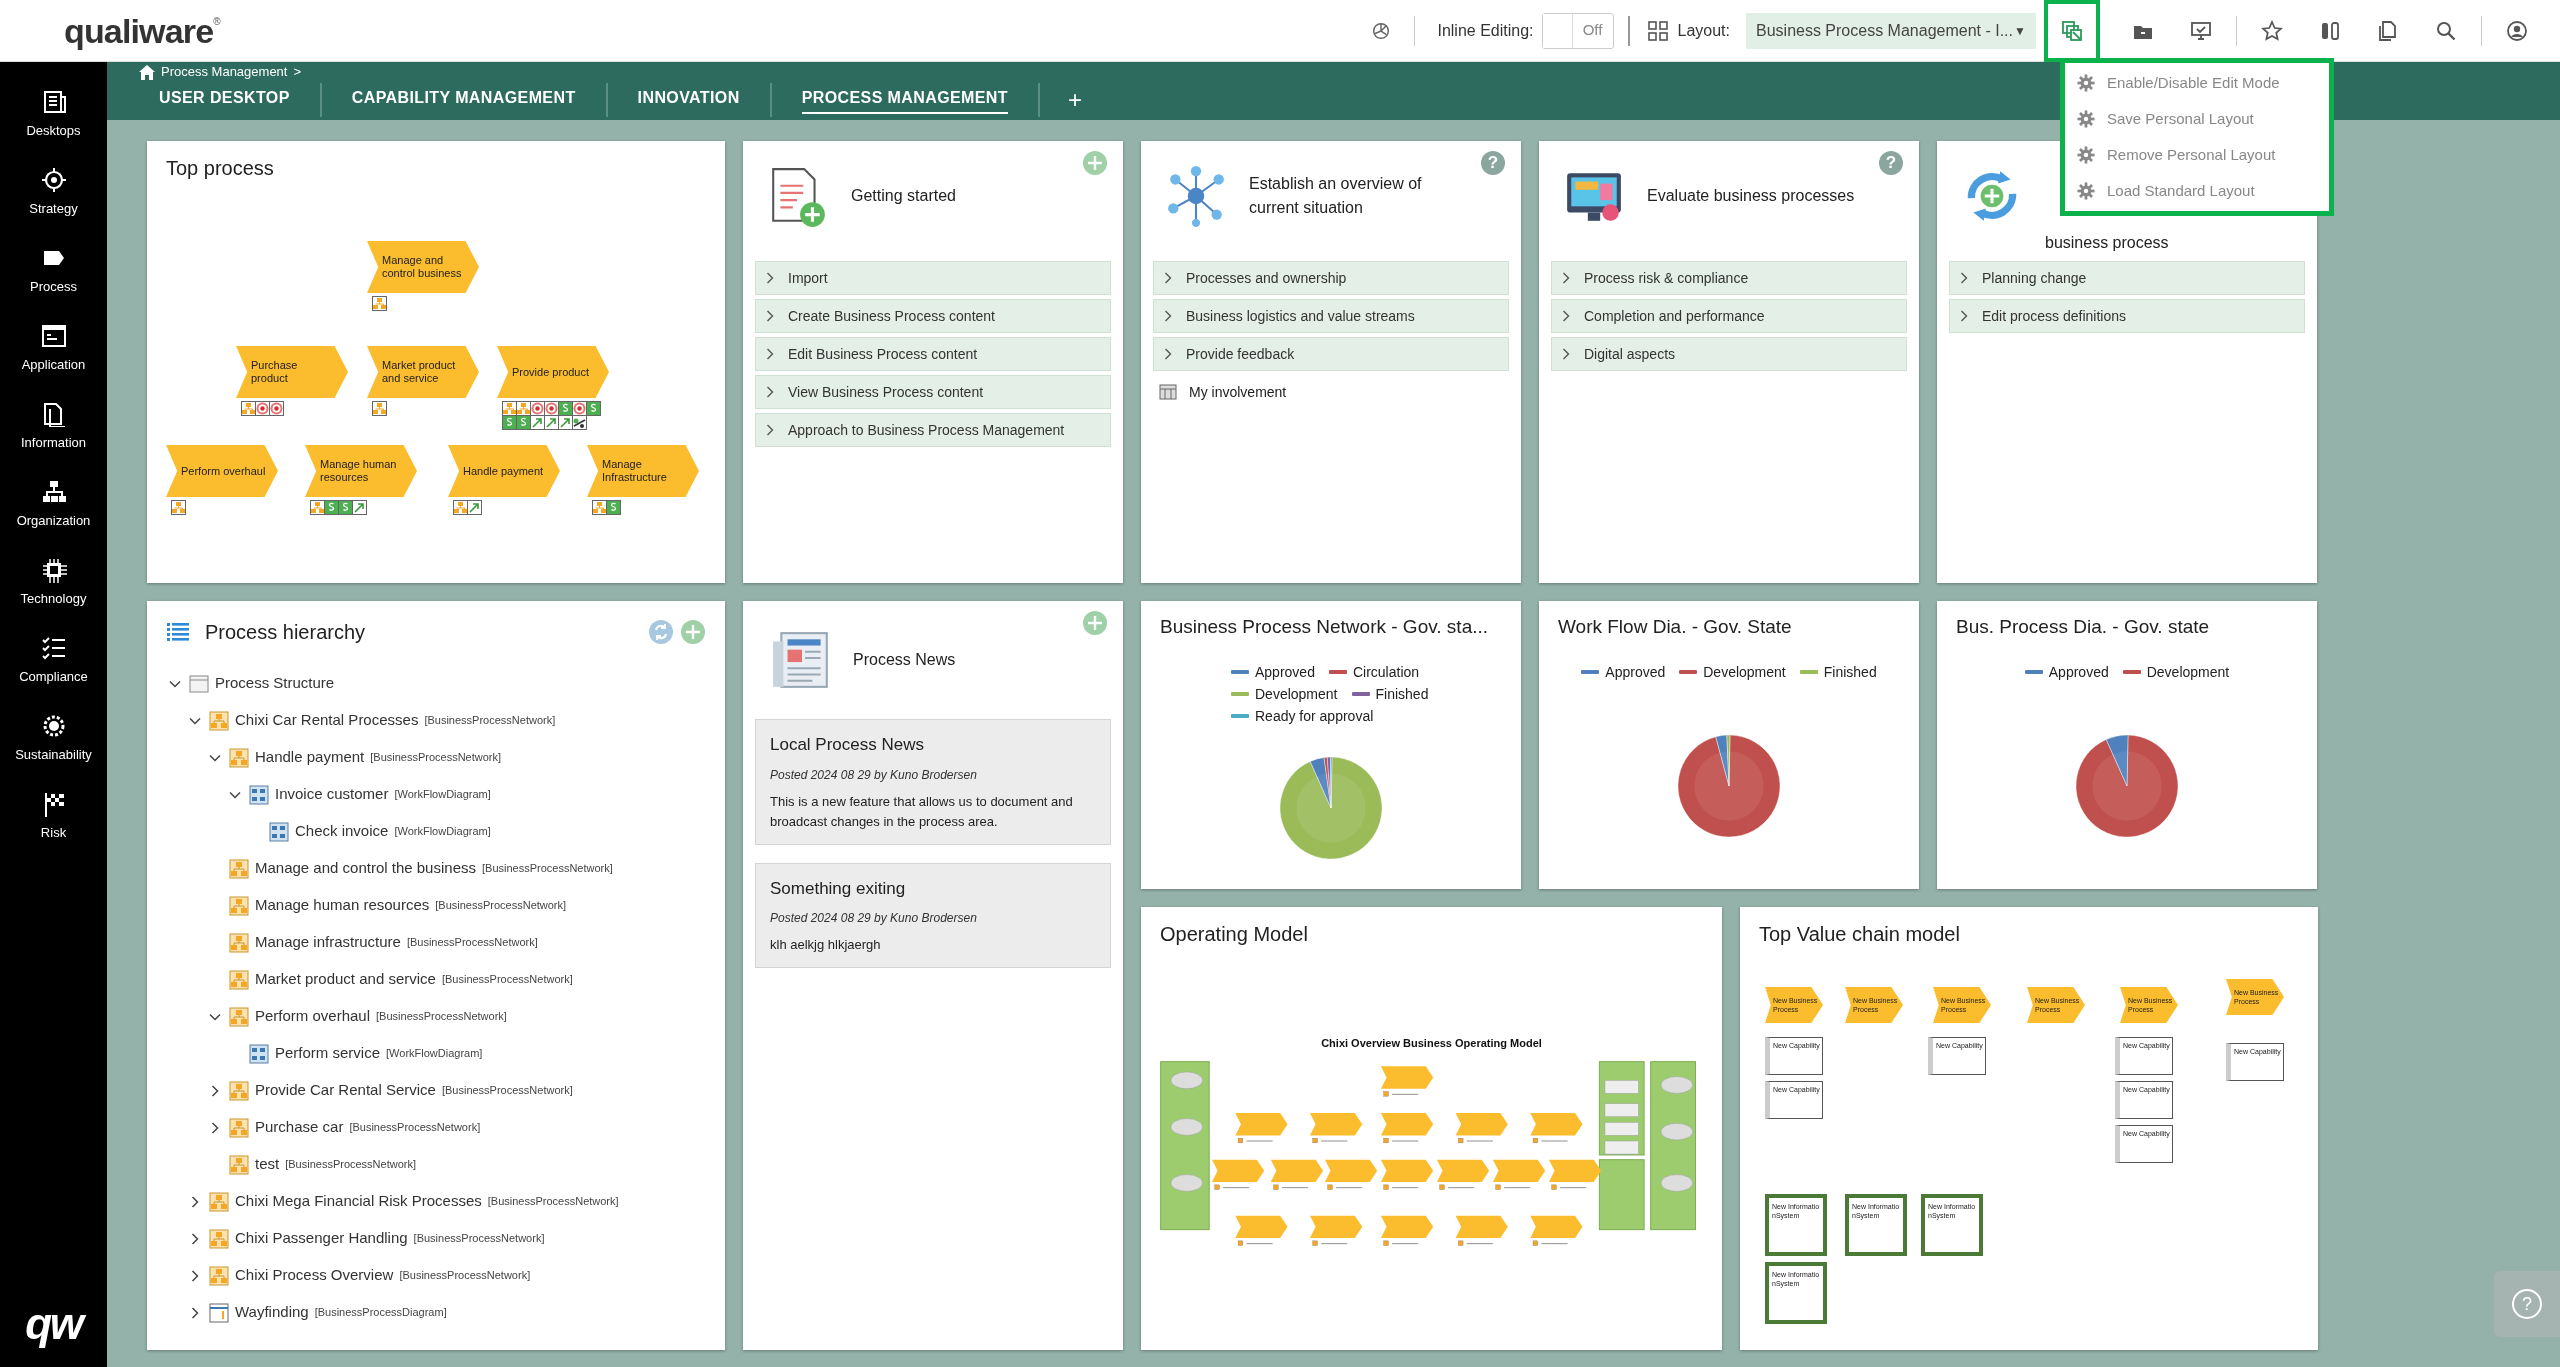 The height and width of the screenshot is (1367, 2560). What do you see at coordinates (53, 271) in the screenshot?
I see `sidebar-item: Process` at bounding box center [53, 271].